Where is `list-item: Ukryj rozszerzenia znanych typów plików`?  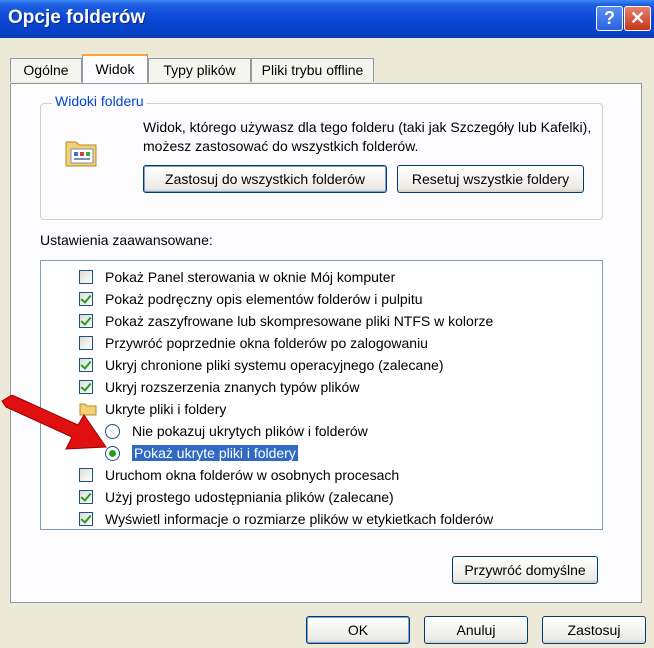
list-item: Ukryj rozszerzenia znanych typów plików is located at coordinates (311, 388).